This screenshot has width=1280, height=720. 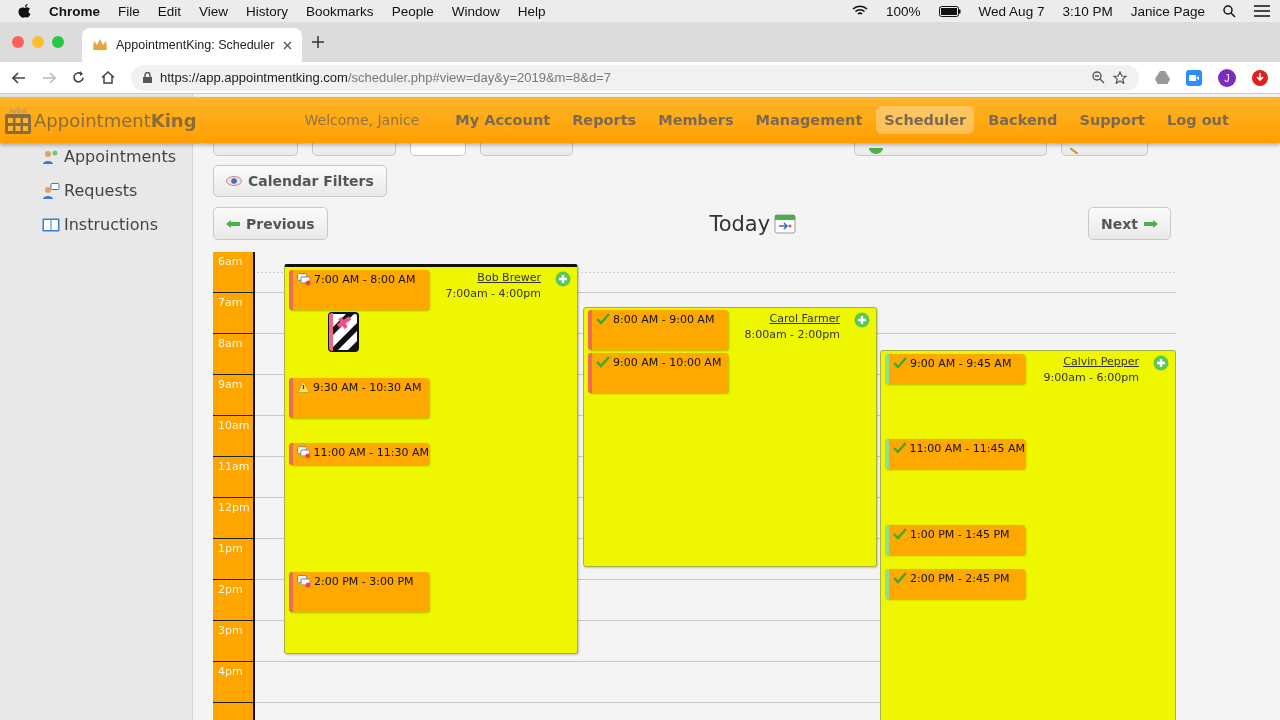 What do you see at coordinates (300, 181) in the screenshot?
I see `calendar-filters-button: Calendar Filters` at bounding box center [300, 181].